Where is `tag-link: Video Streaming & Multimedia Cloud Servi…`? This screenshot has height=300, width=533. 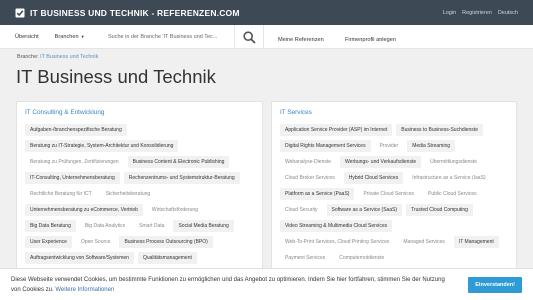
tag-link: Video Streaming & Multimedia Cloud Servi… is located at coordinates (336, 226).